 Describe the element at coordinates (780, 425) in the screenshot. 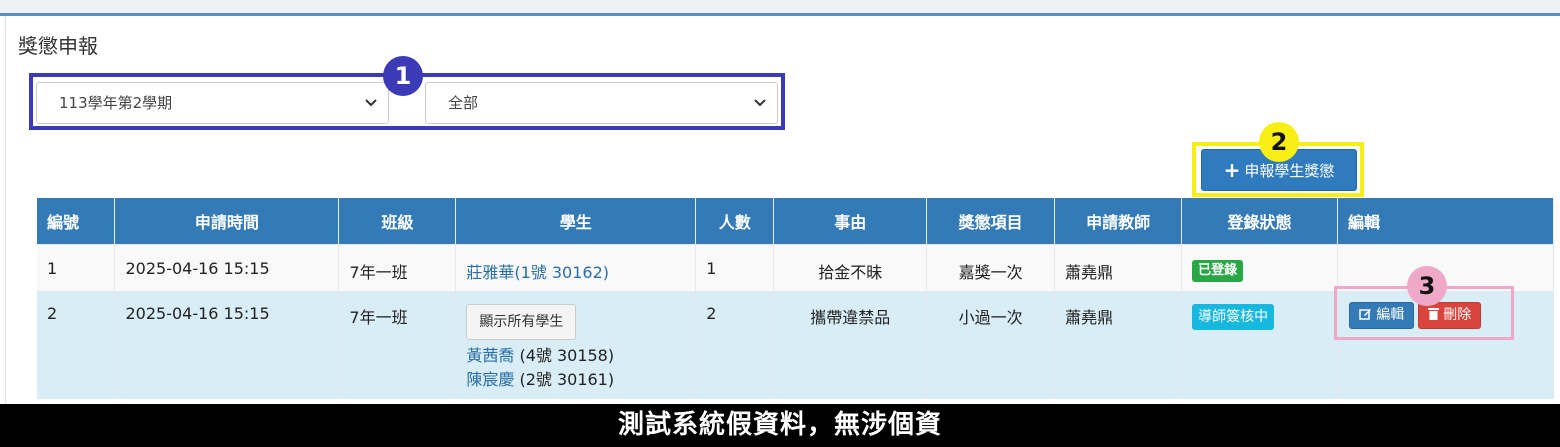

I see `disclaimer-banner: 測試系統假資料，無涉個資` at that location.